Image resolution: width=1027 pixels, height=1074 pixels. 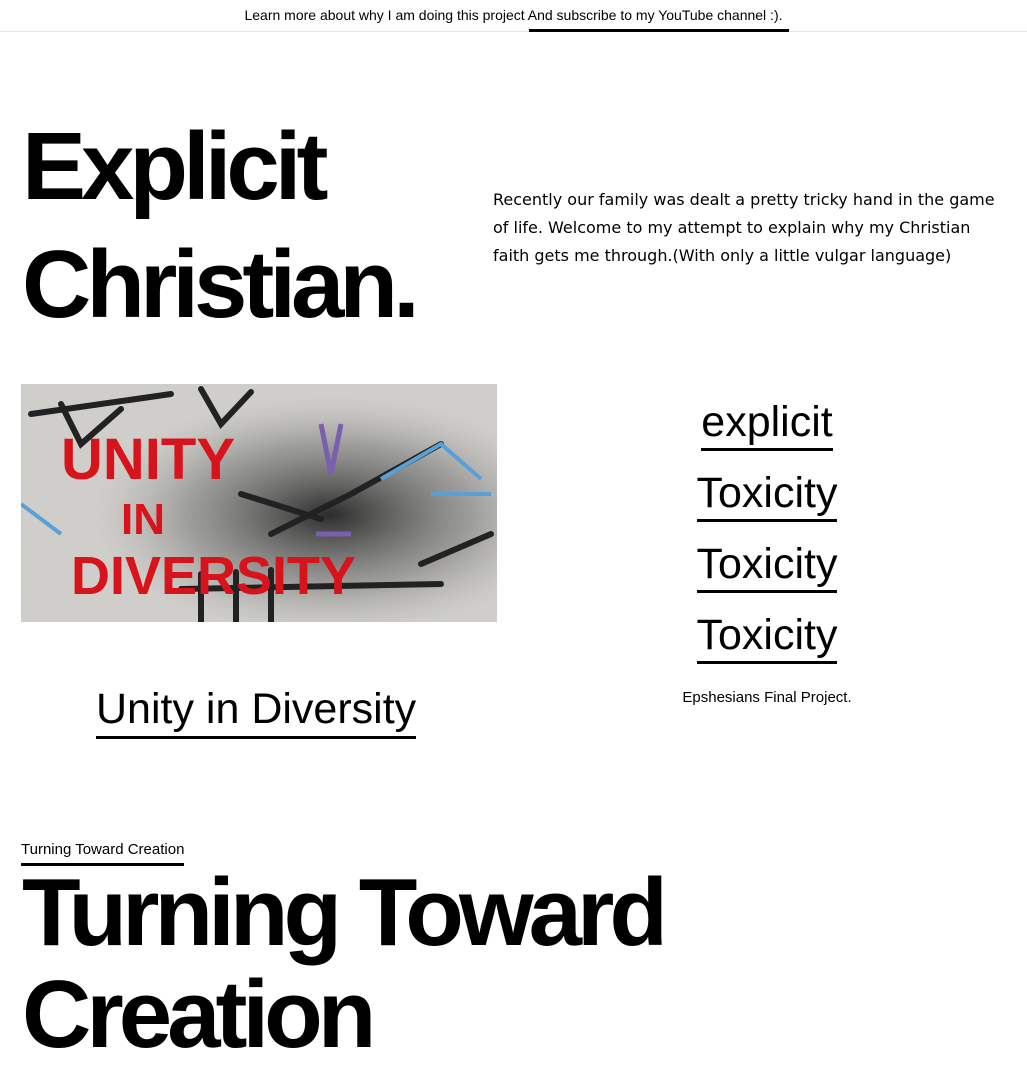 What do you see at coordinates (221, 226) in the screenshot?
I see `site-title: Explicit Christian.` at bounding box center [221, 226].